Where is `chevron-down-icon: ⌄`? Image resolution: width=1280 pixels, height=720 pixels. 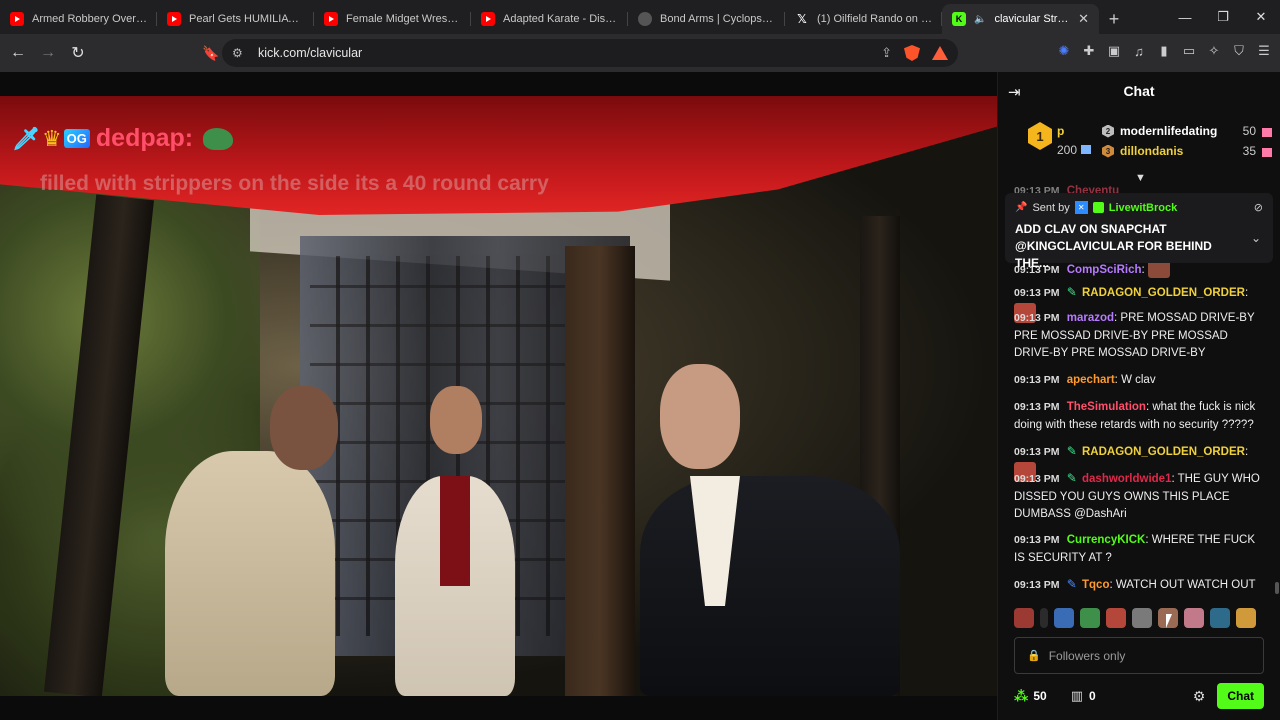 chevron-down-icon: ⌄ is located at coordinates (1256, 238).